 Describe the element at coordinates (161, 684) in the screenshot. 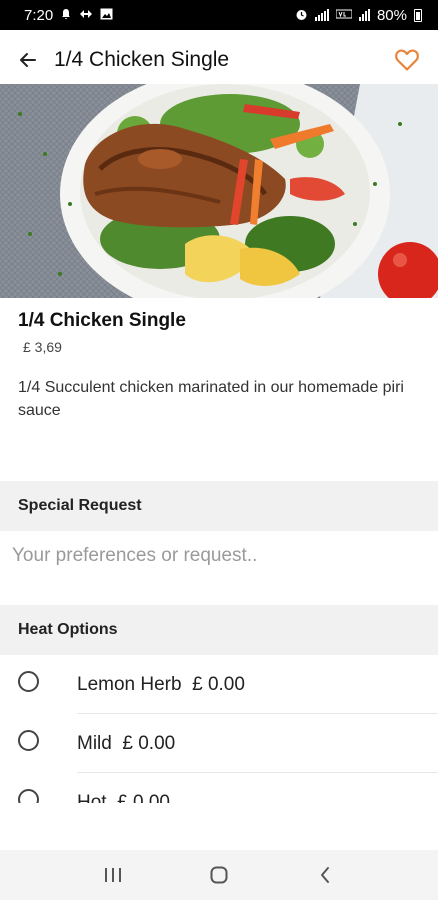

I see `heat-option-label: Lemon Herb £ 0.00` at that location.